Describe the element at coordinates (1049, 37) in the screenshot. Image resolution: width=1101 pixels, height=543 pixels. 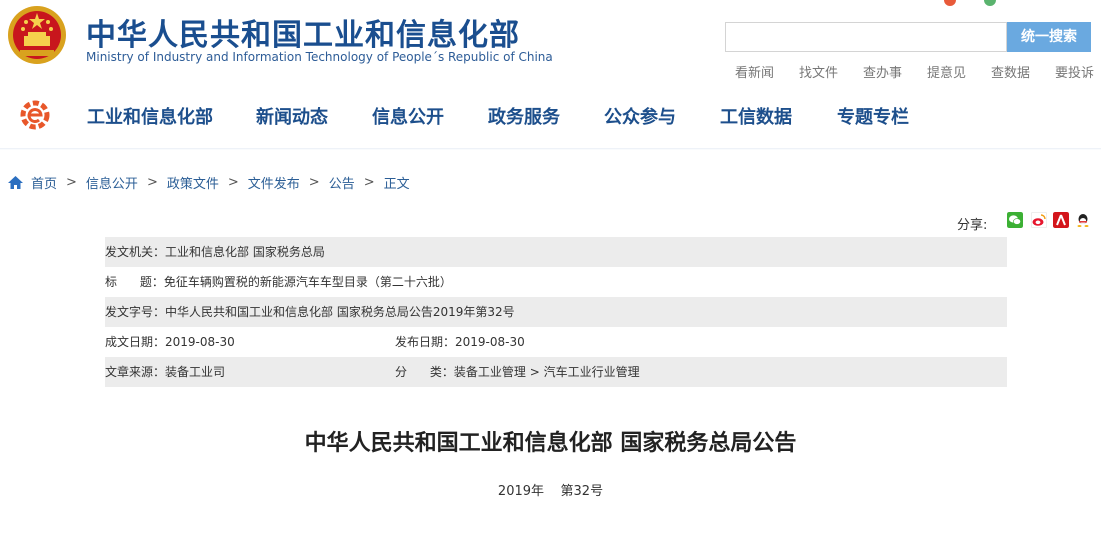
I see `search-button: 统一搜索` at that location.